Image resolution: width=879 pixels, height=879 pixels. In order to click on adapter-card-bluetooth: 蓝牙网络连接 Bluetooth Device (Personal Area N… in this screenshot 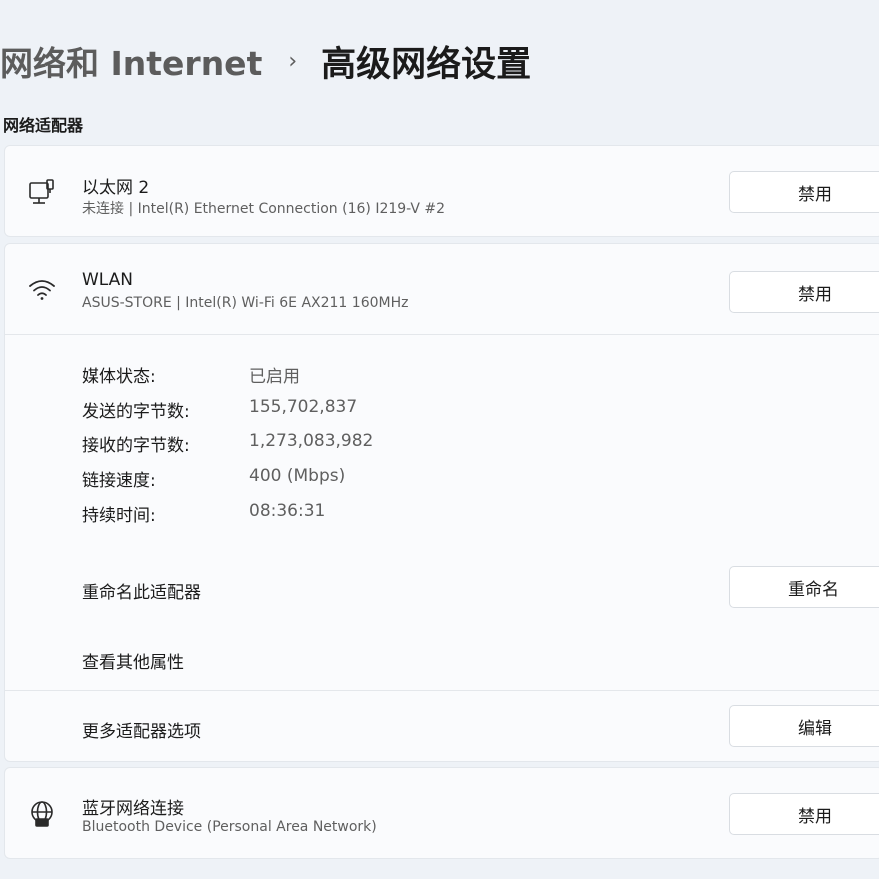, I will do `click(441, 813)`.